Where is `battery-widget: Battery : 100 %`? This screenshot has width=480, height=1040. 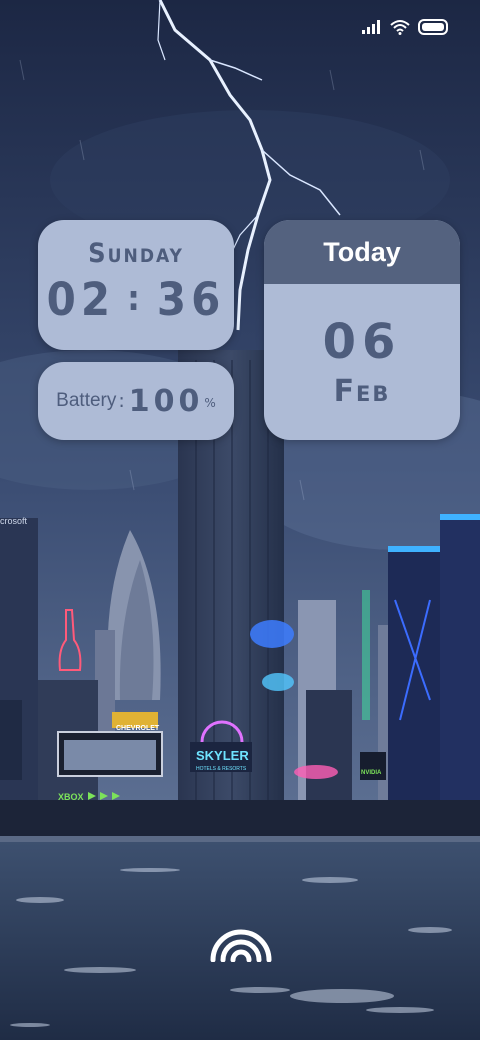
battery-widget: Battery : 100 % is located at coordinates (136, 401).